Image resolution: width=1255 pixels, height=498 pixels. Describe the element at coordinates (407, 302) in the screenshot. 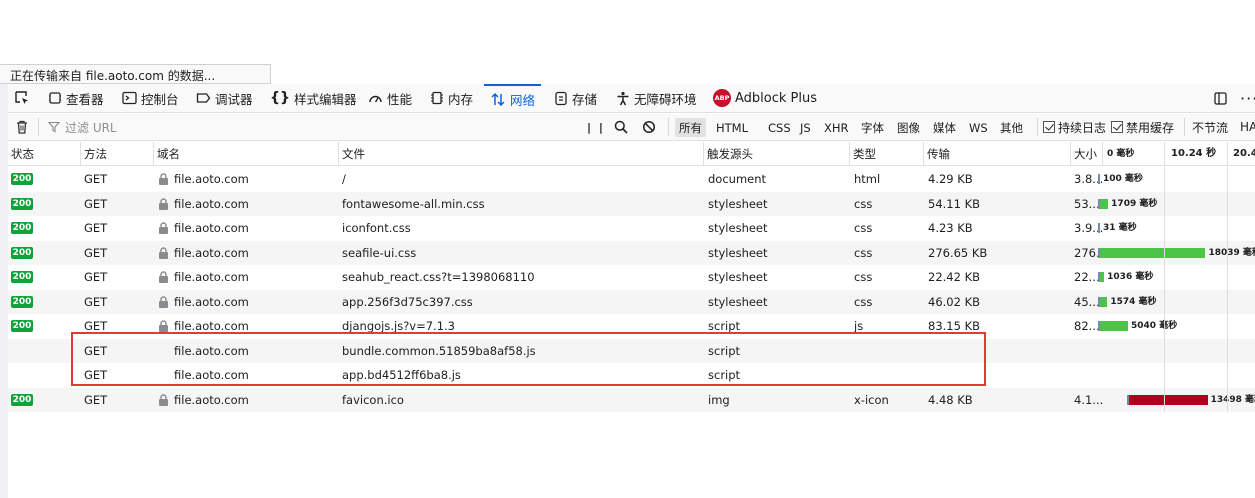

I see `file-cell: app.256f3d75c397.css` at that location.